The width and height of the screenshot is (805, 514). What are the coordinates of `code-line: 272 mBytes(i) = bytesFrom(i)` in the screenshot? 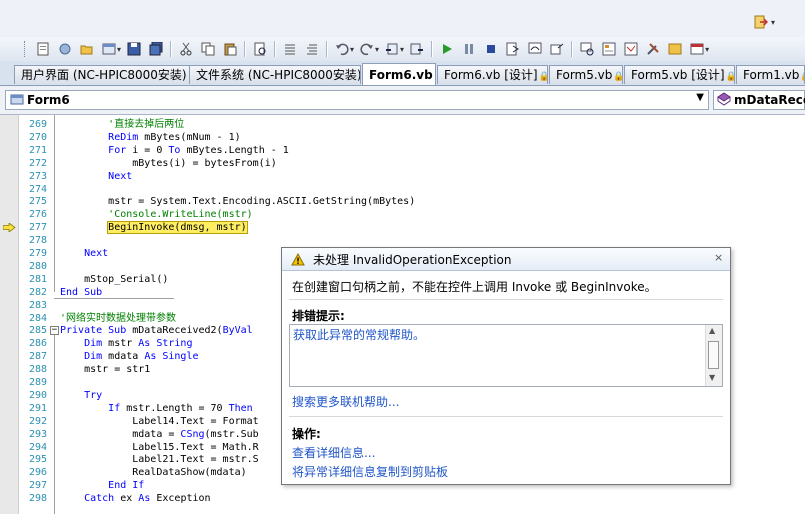 It's located at (402, 163).